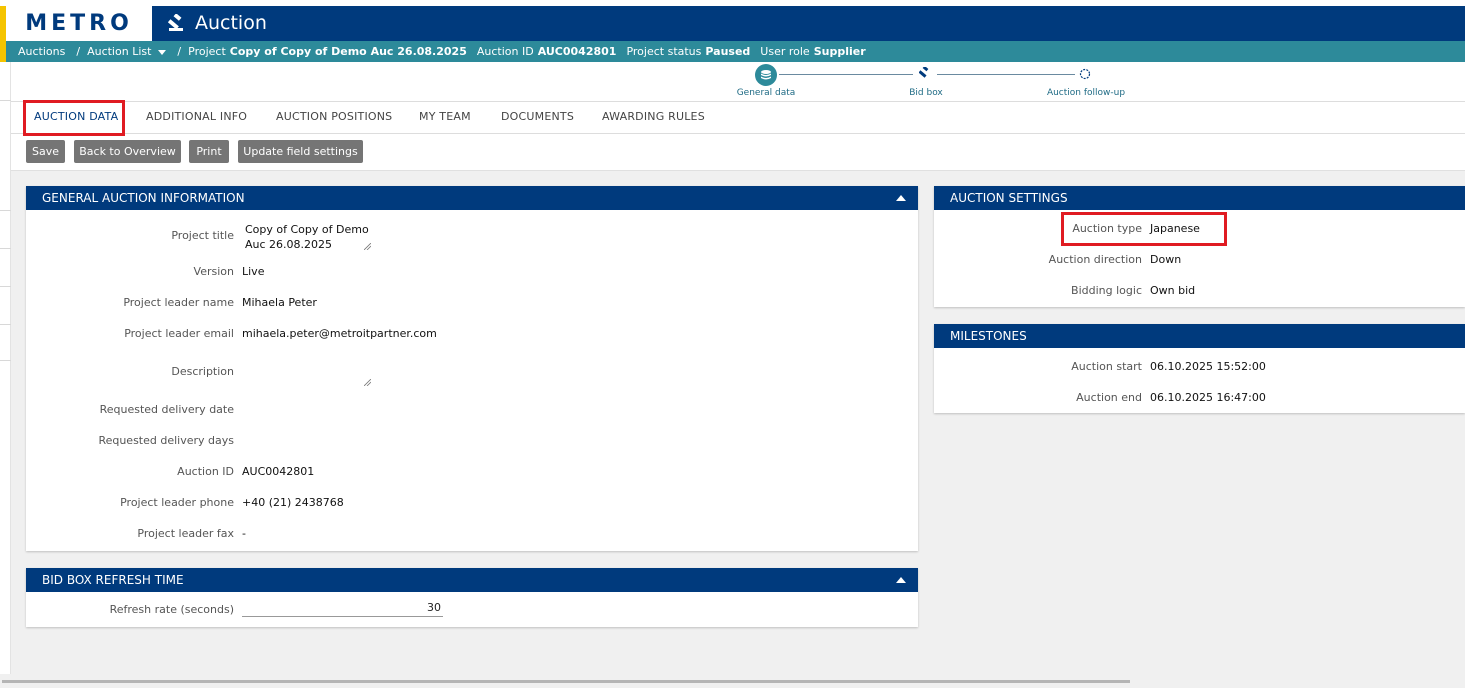 The width and height of the screenshot is (1465, 688). What do you see at coordinates (1208, 397) in the screenshot?
I see `auction-end-value: 06.10.2025 16:47:00` at bounding box center [1208, 397].